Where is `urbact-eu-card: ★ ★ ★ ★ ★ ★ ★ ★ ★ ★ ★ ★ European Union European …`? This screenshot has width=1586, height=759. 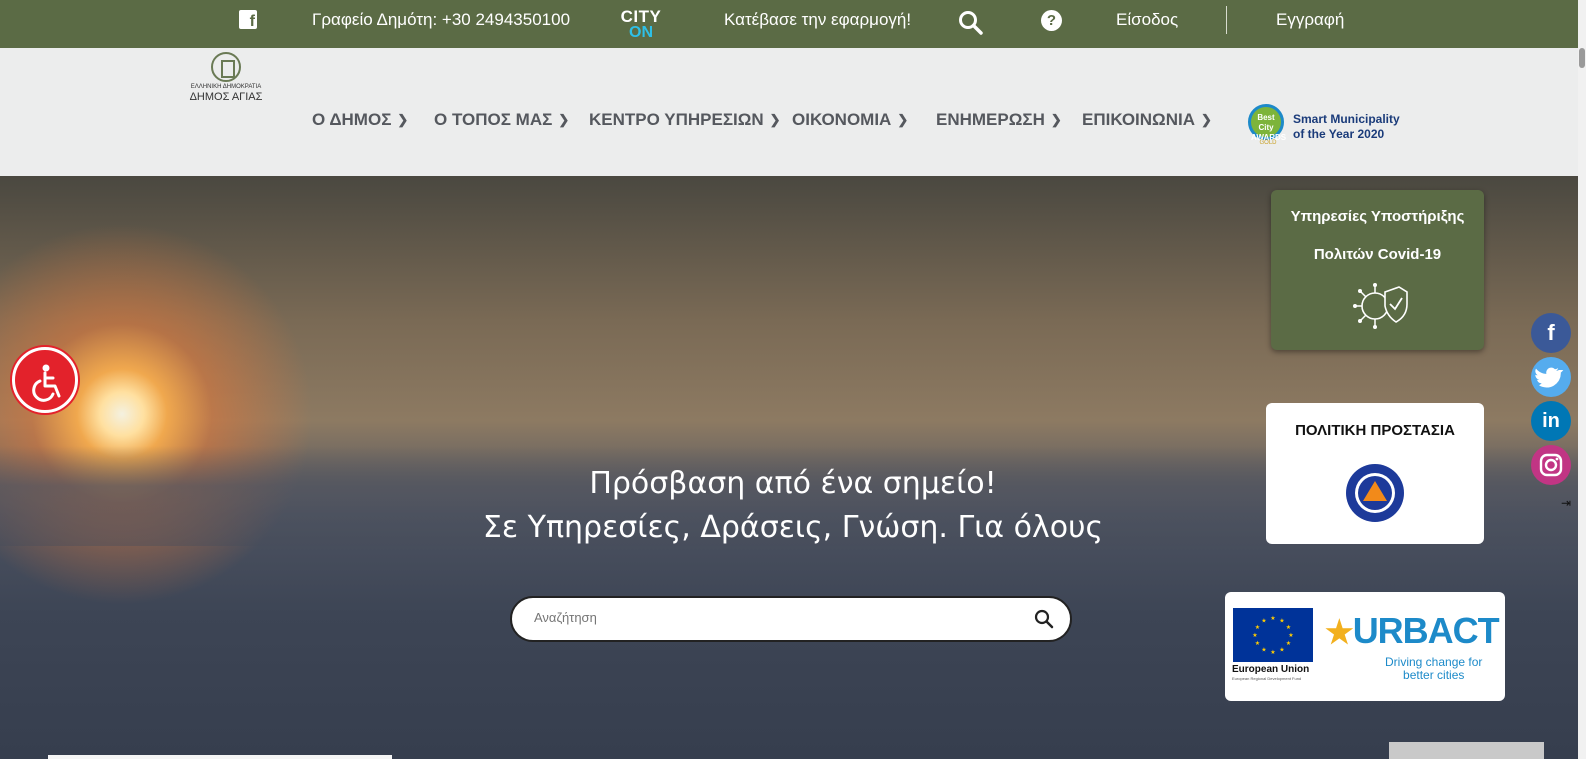 urbact-eu-card: ★ ★ ★ ★ ★ ★ ★ ★ ★ ★ ★ ★ European Union European … is located at coordinates (1365, 646).